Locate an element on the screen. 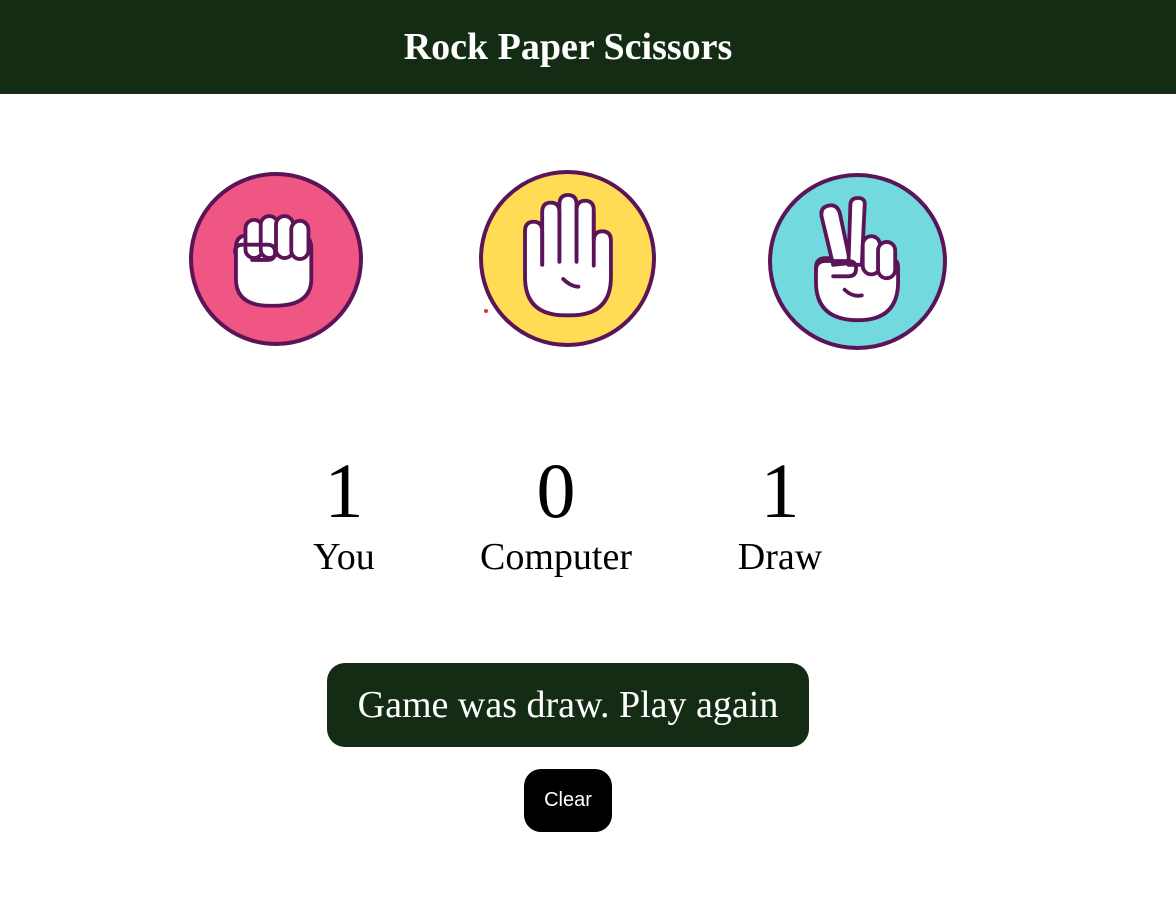 This screenshot has height=902, width=1176. score-you-label: You is located at coordinates (344, 557).